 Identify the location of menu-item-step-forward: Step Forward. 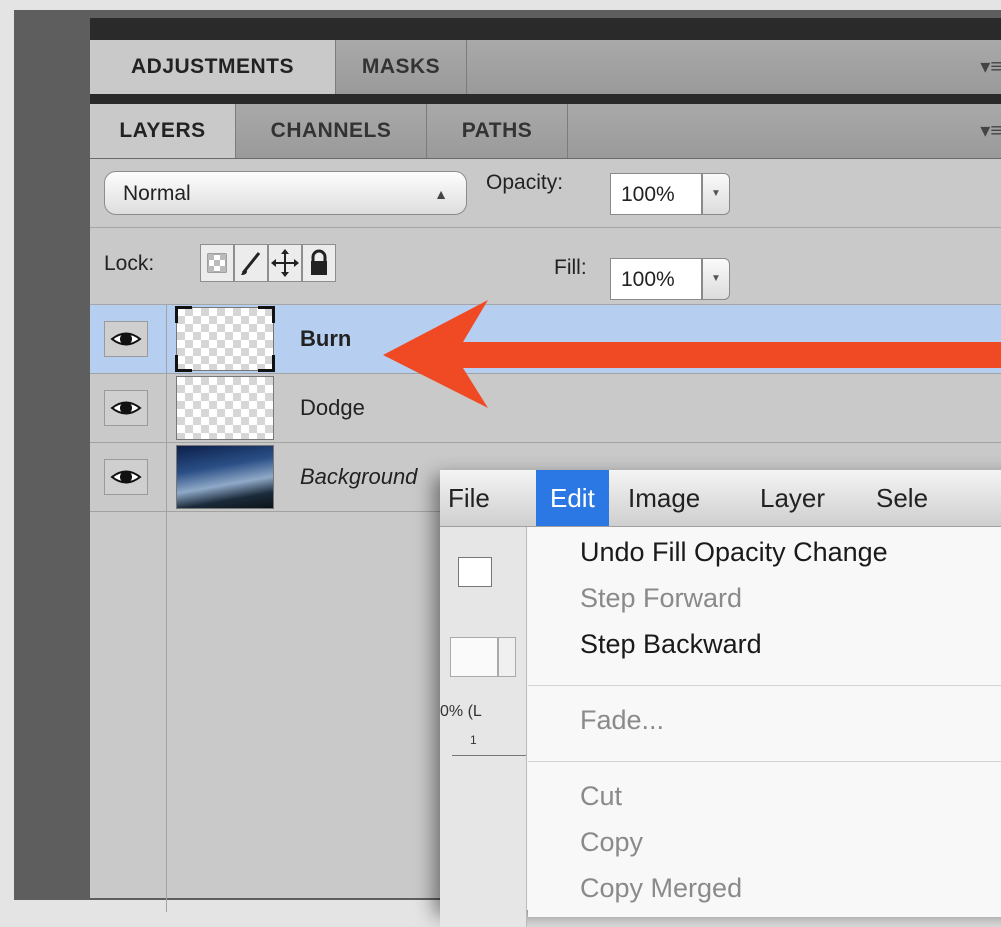
(661, 598).